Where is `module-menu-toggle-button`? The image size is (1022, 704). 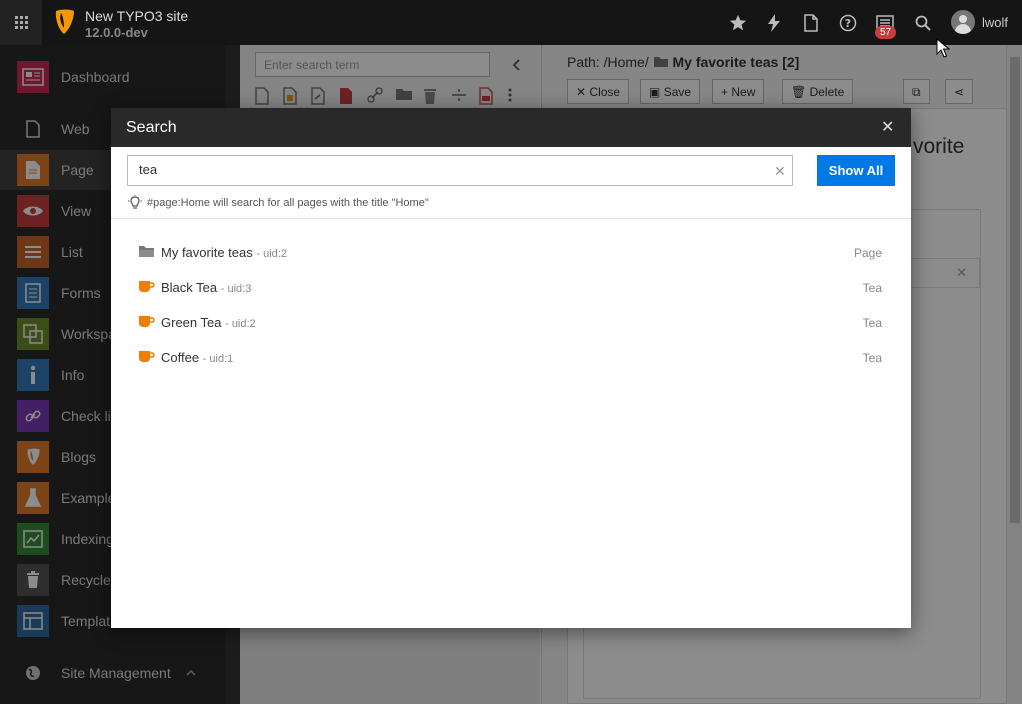
module-menu-toggle-button is located at coordinates (21, 22).